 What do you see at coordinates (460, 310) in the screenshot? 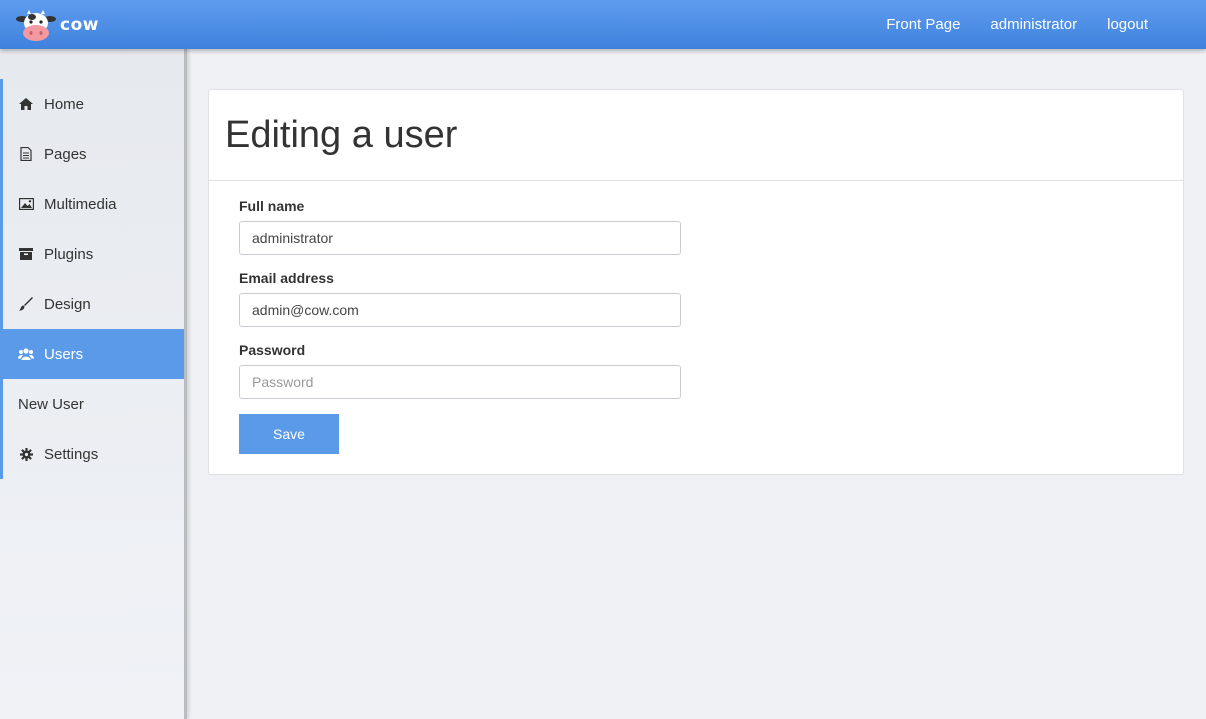
I see `email-input` at bounding box center [460, 310].